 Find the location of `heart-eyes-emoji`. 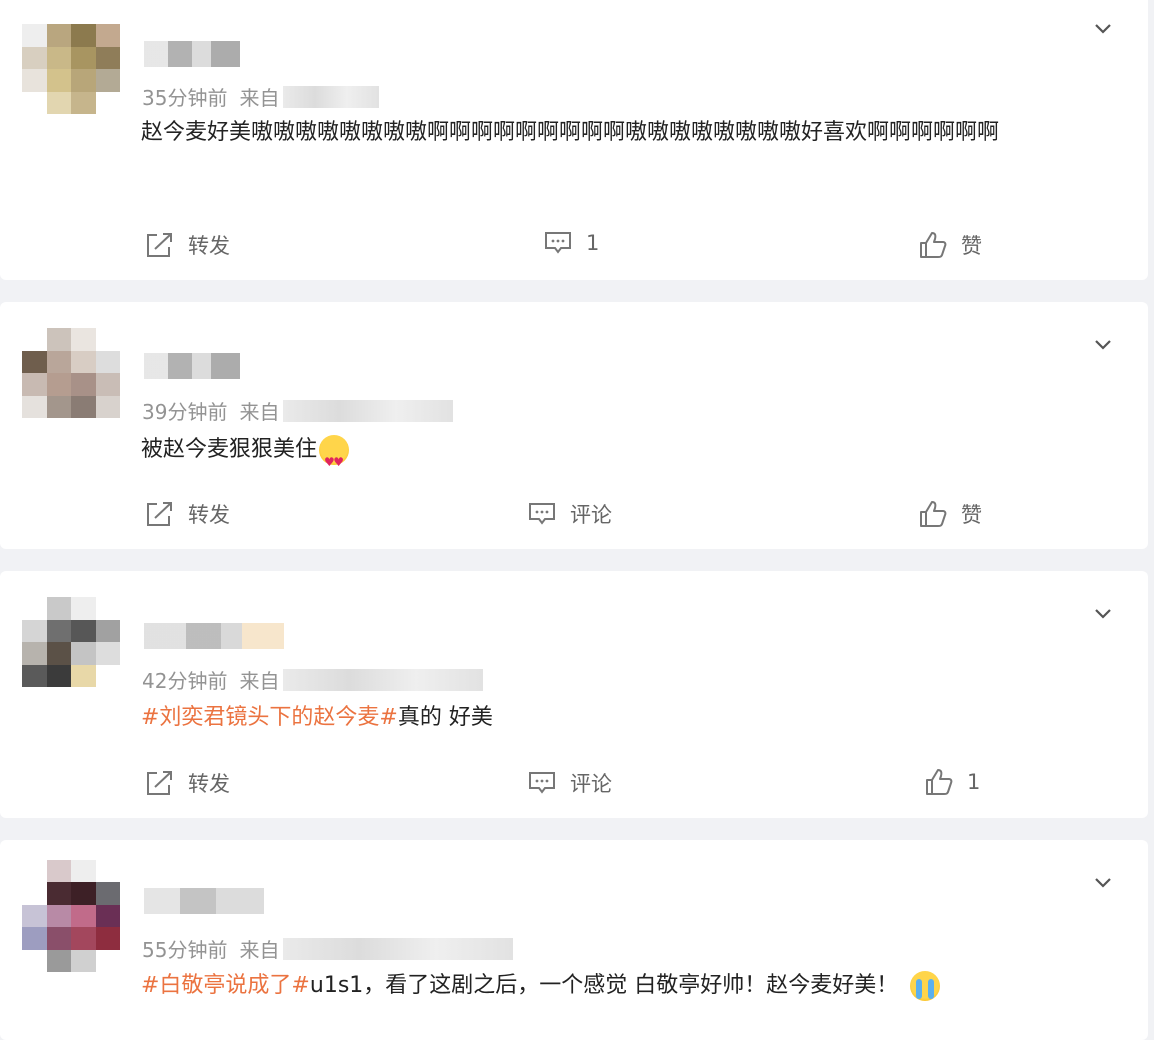

heart-eyes-emoji is located at coordinates (334, 460).